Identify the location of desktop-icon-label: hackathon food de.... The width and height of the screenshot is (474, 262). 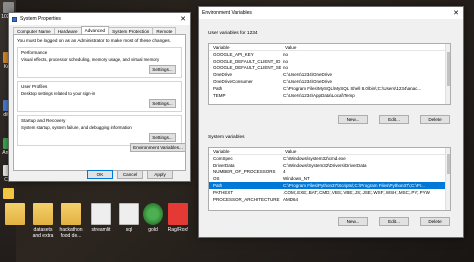
(71, 233).